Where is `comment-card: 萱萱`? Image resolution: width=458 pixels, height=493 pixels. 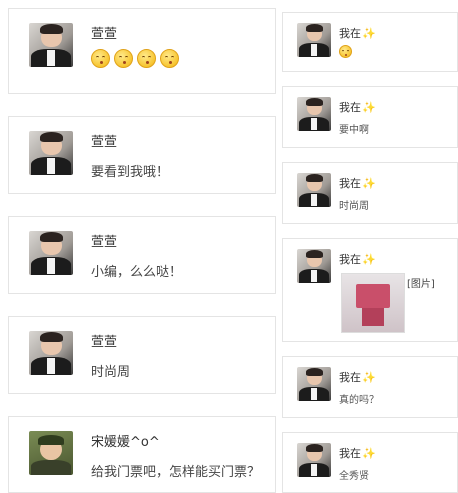
comment-card: 萱萱 is located at coordinates (142, 51).